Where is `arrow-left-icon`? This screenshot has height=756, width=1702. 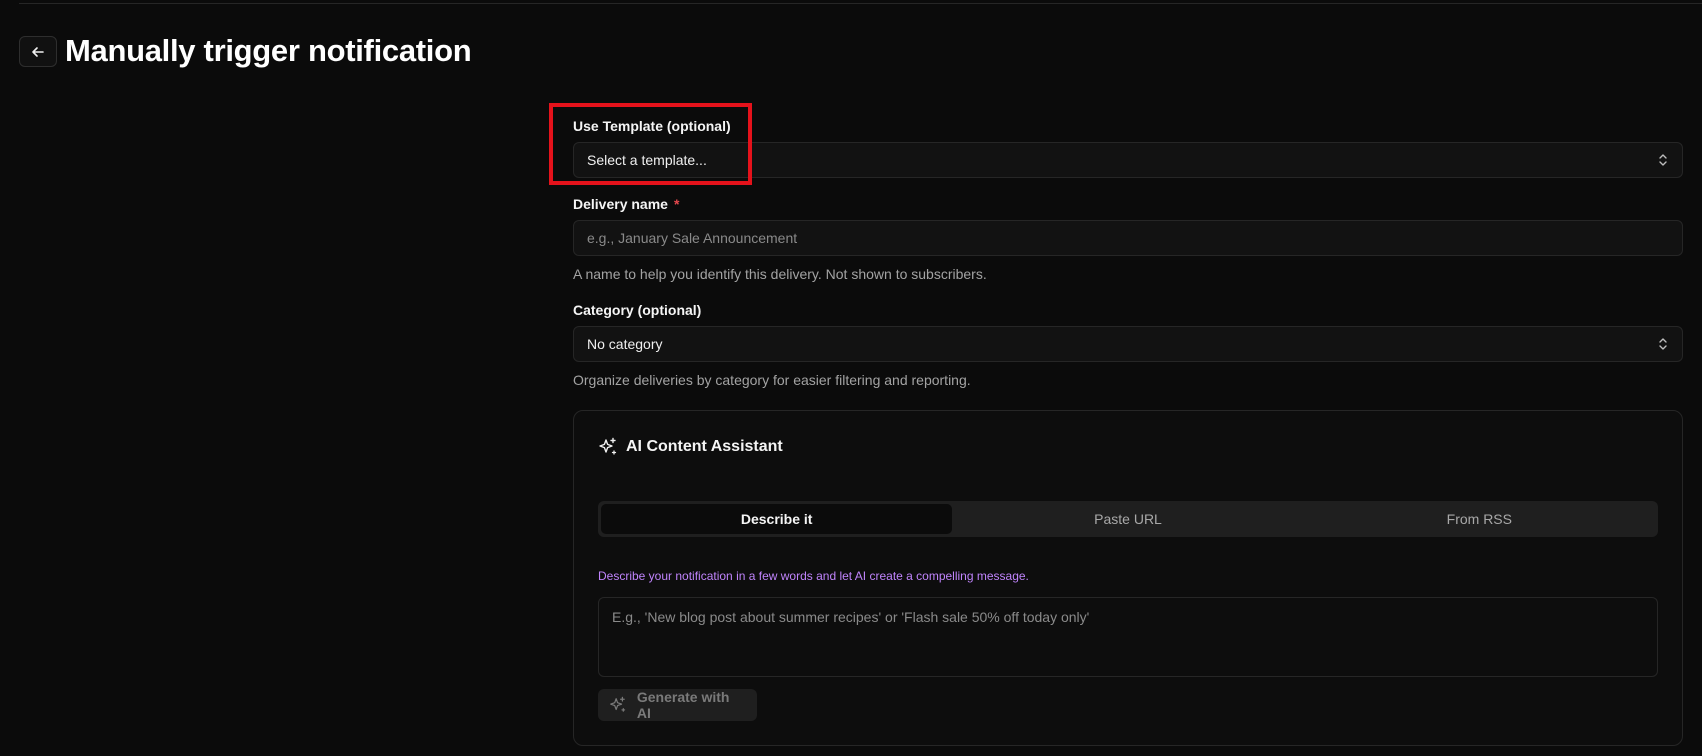
arrow-left-icon is located at coordinates (38, 51).